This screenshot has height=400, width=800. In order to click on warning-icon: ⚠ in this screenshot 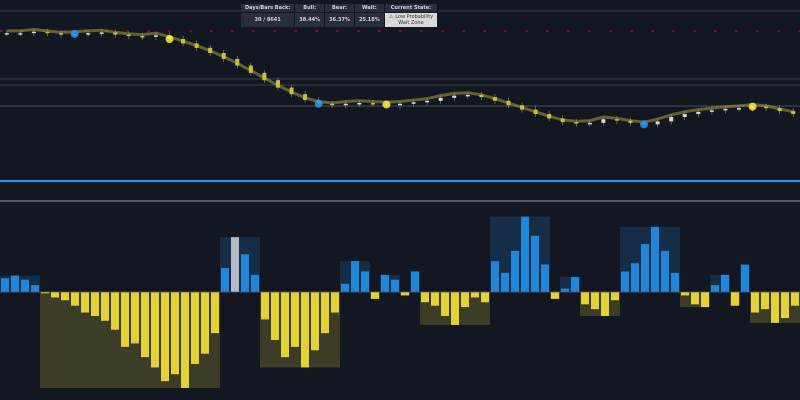, I will do `click(391, 17)`.